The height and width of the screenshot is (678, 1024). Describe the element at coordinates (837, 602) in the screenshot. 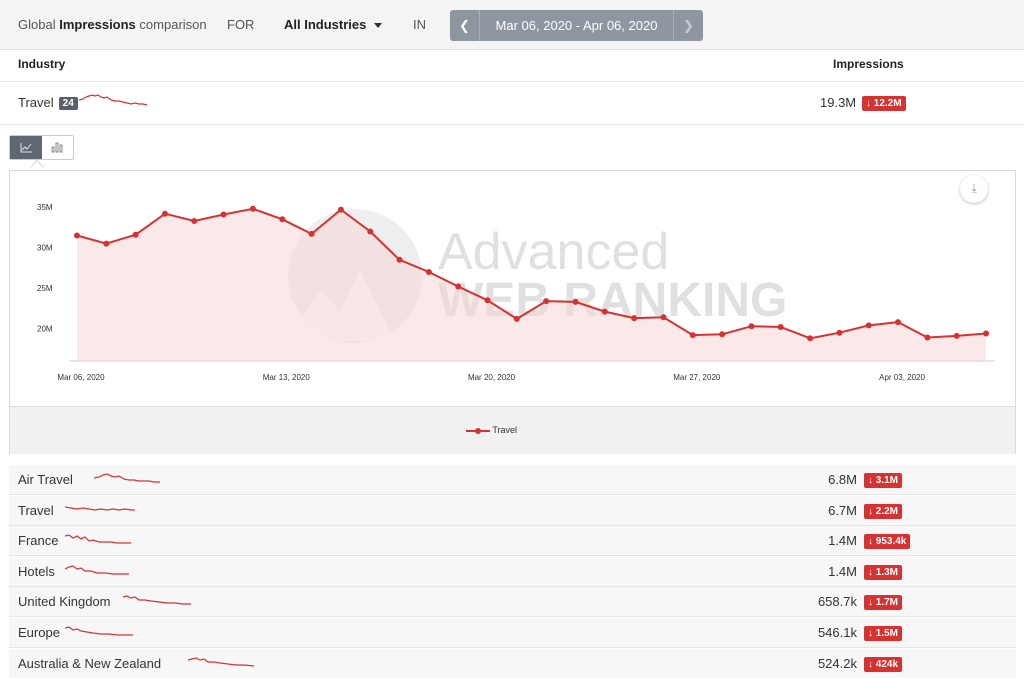

I see `impressions-value: 658.7k` at that location.